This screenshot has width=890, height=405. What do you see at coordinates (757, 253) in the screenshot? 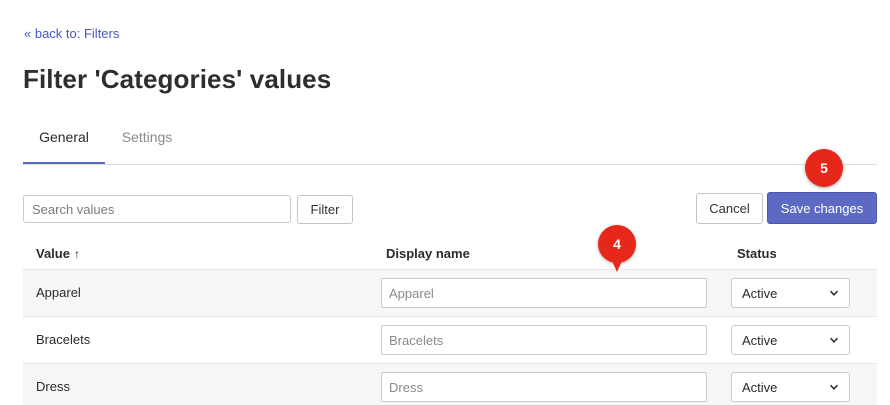
I see `column-header-status: Status` at bounding box center [757, 253].